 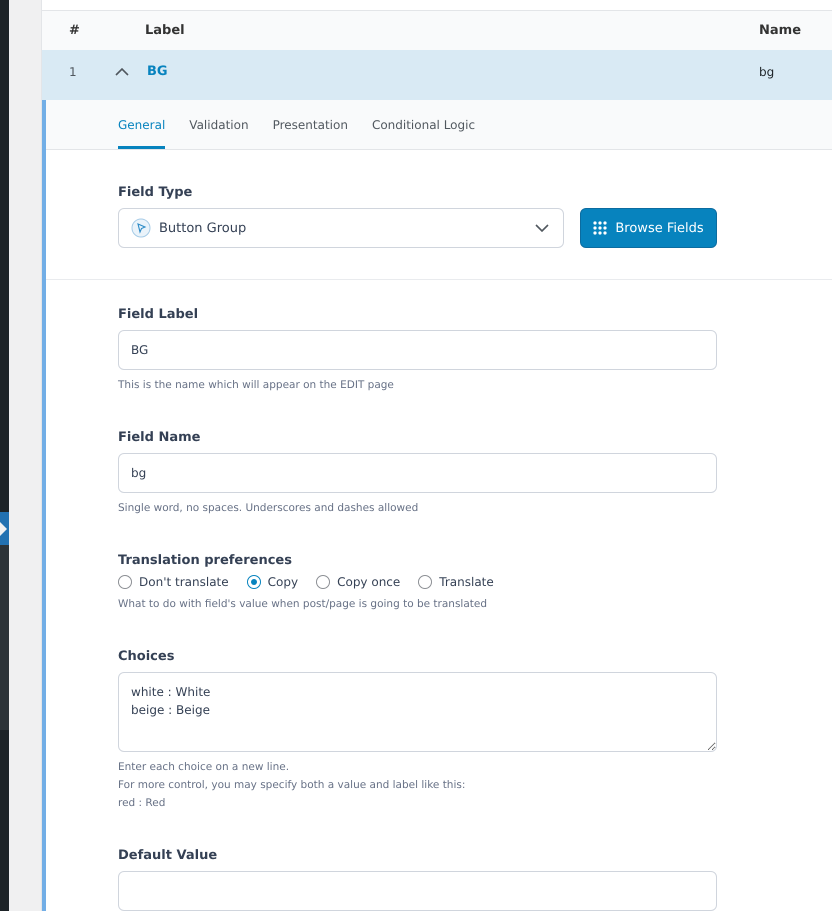 I want to click on tab: Conditional Logic, so click(x=424, y=124).